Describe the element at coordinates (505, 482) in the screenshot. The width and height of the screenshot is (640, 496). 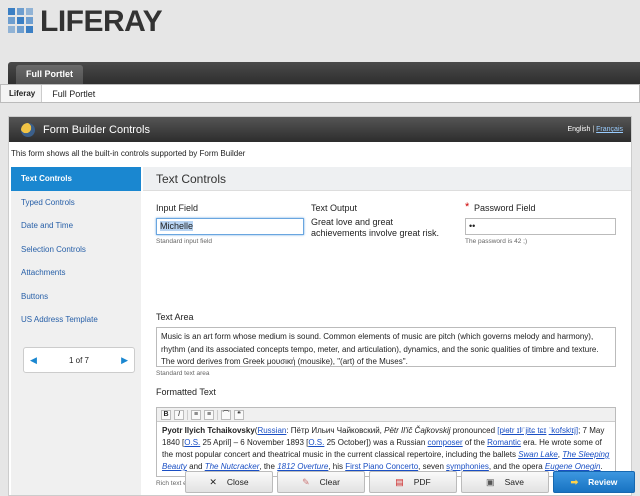
I see `save-button: ▣ Save` at that location.